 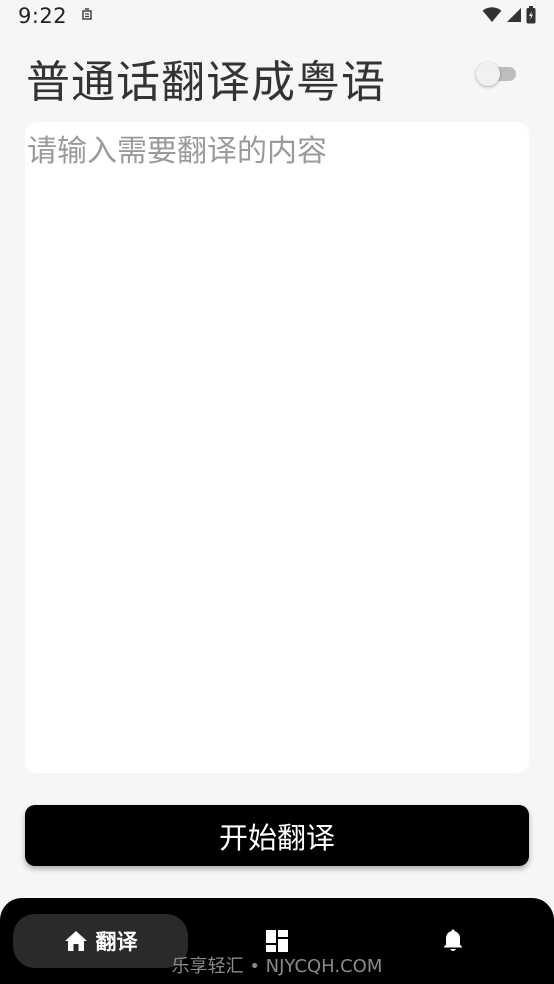 I want to click on battery-icon, so click(x=531, y=15).